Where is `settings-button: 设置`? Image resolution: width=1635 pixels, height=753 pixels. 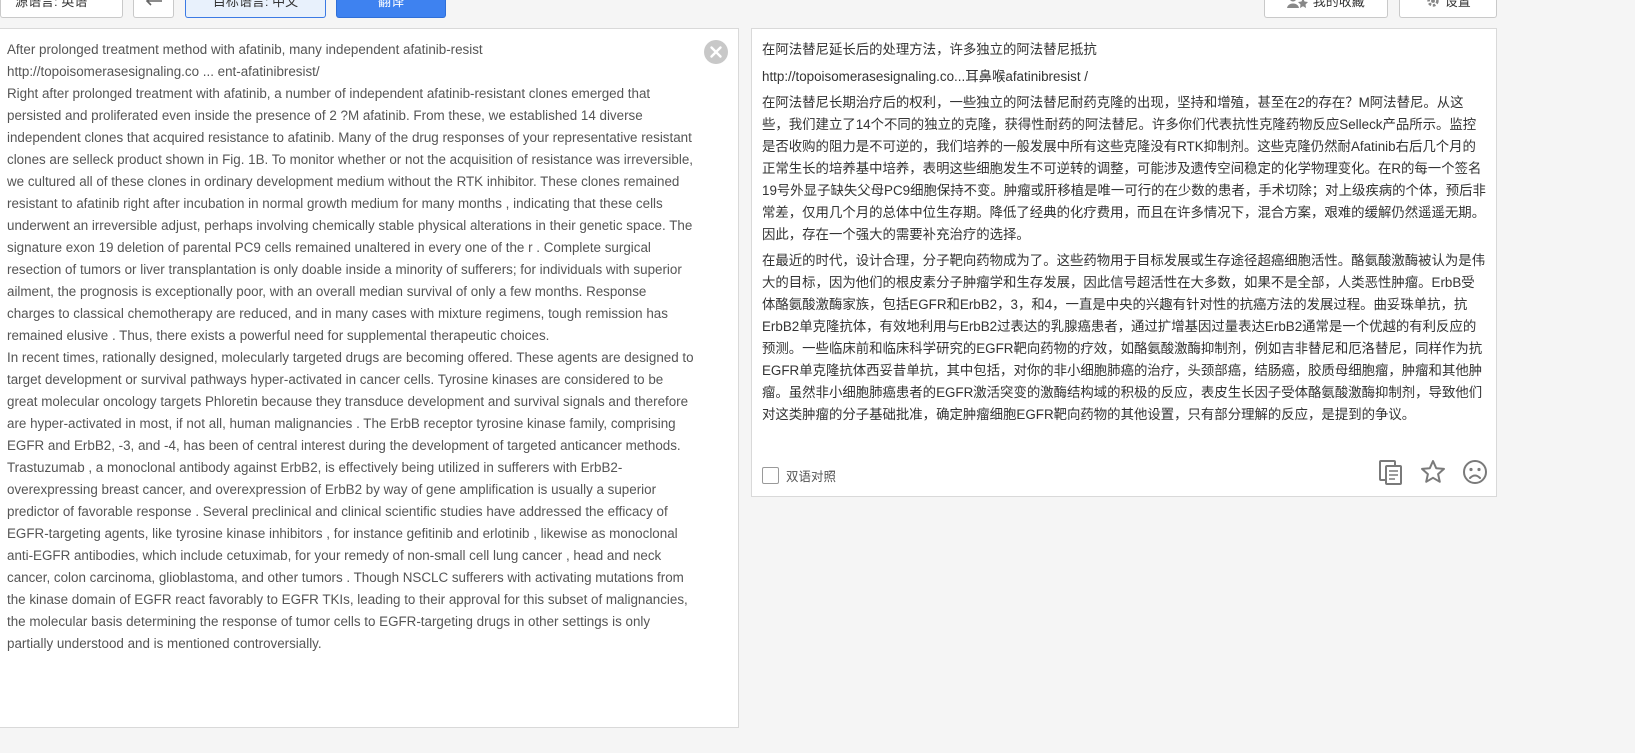 settings-button: 设置 is located at coordinates (1448, 9).